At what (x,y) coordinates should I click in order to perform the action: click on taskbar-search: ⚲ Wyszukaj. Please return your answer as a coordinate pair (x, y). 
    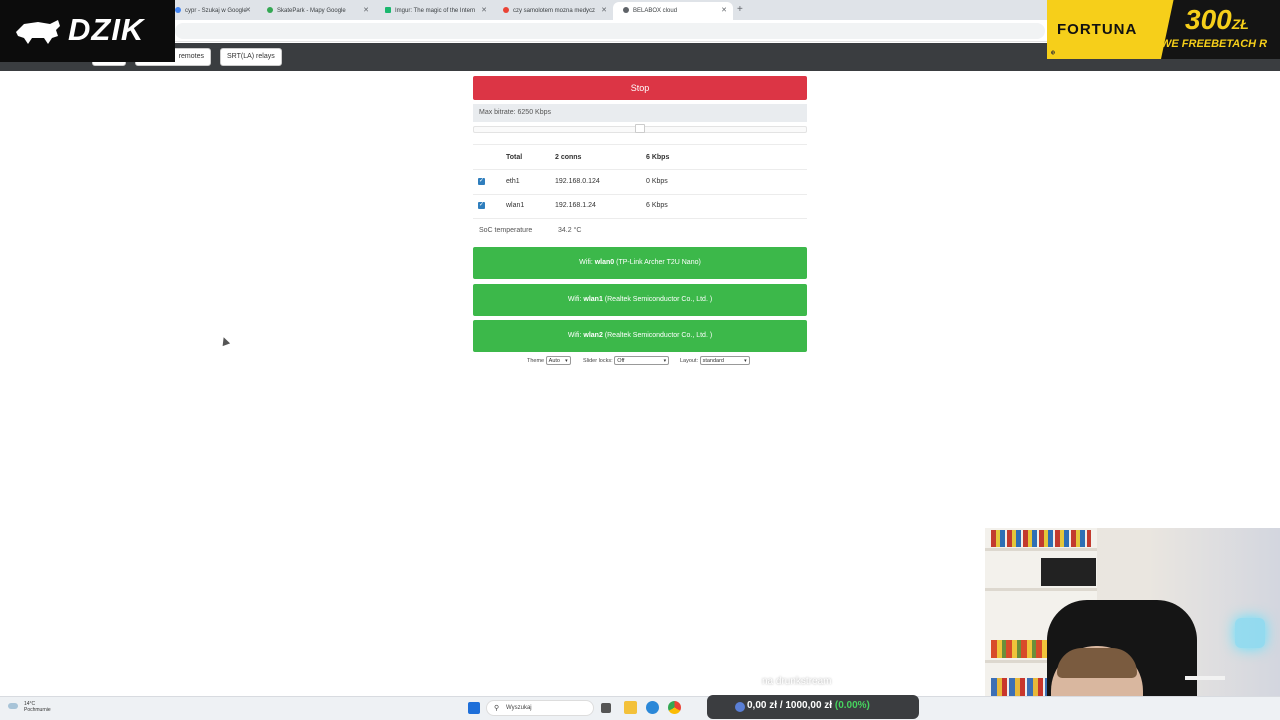
    Looking at the image, I should click on (540, 708).